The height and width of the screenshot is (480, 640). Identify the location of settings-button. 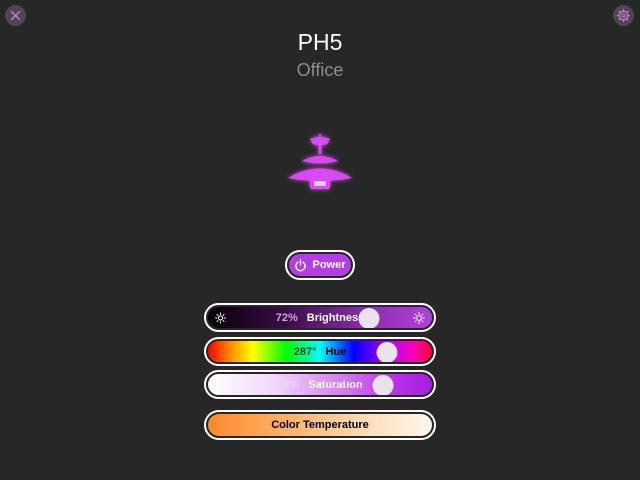
(623, 15).